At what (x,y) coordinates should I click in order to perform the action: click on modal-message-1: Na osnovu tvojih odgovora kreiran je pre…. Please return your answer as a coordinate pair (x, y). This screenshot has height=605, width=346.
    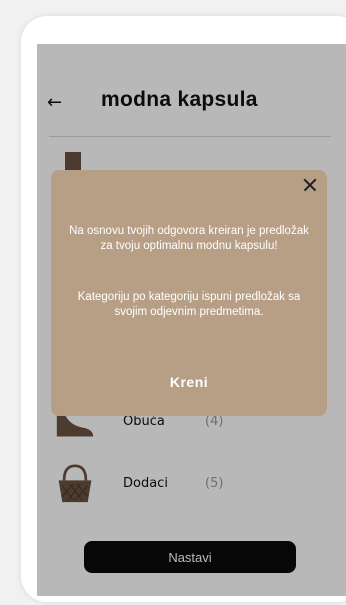
    Looking at the image, I should click on (189, 238).